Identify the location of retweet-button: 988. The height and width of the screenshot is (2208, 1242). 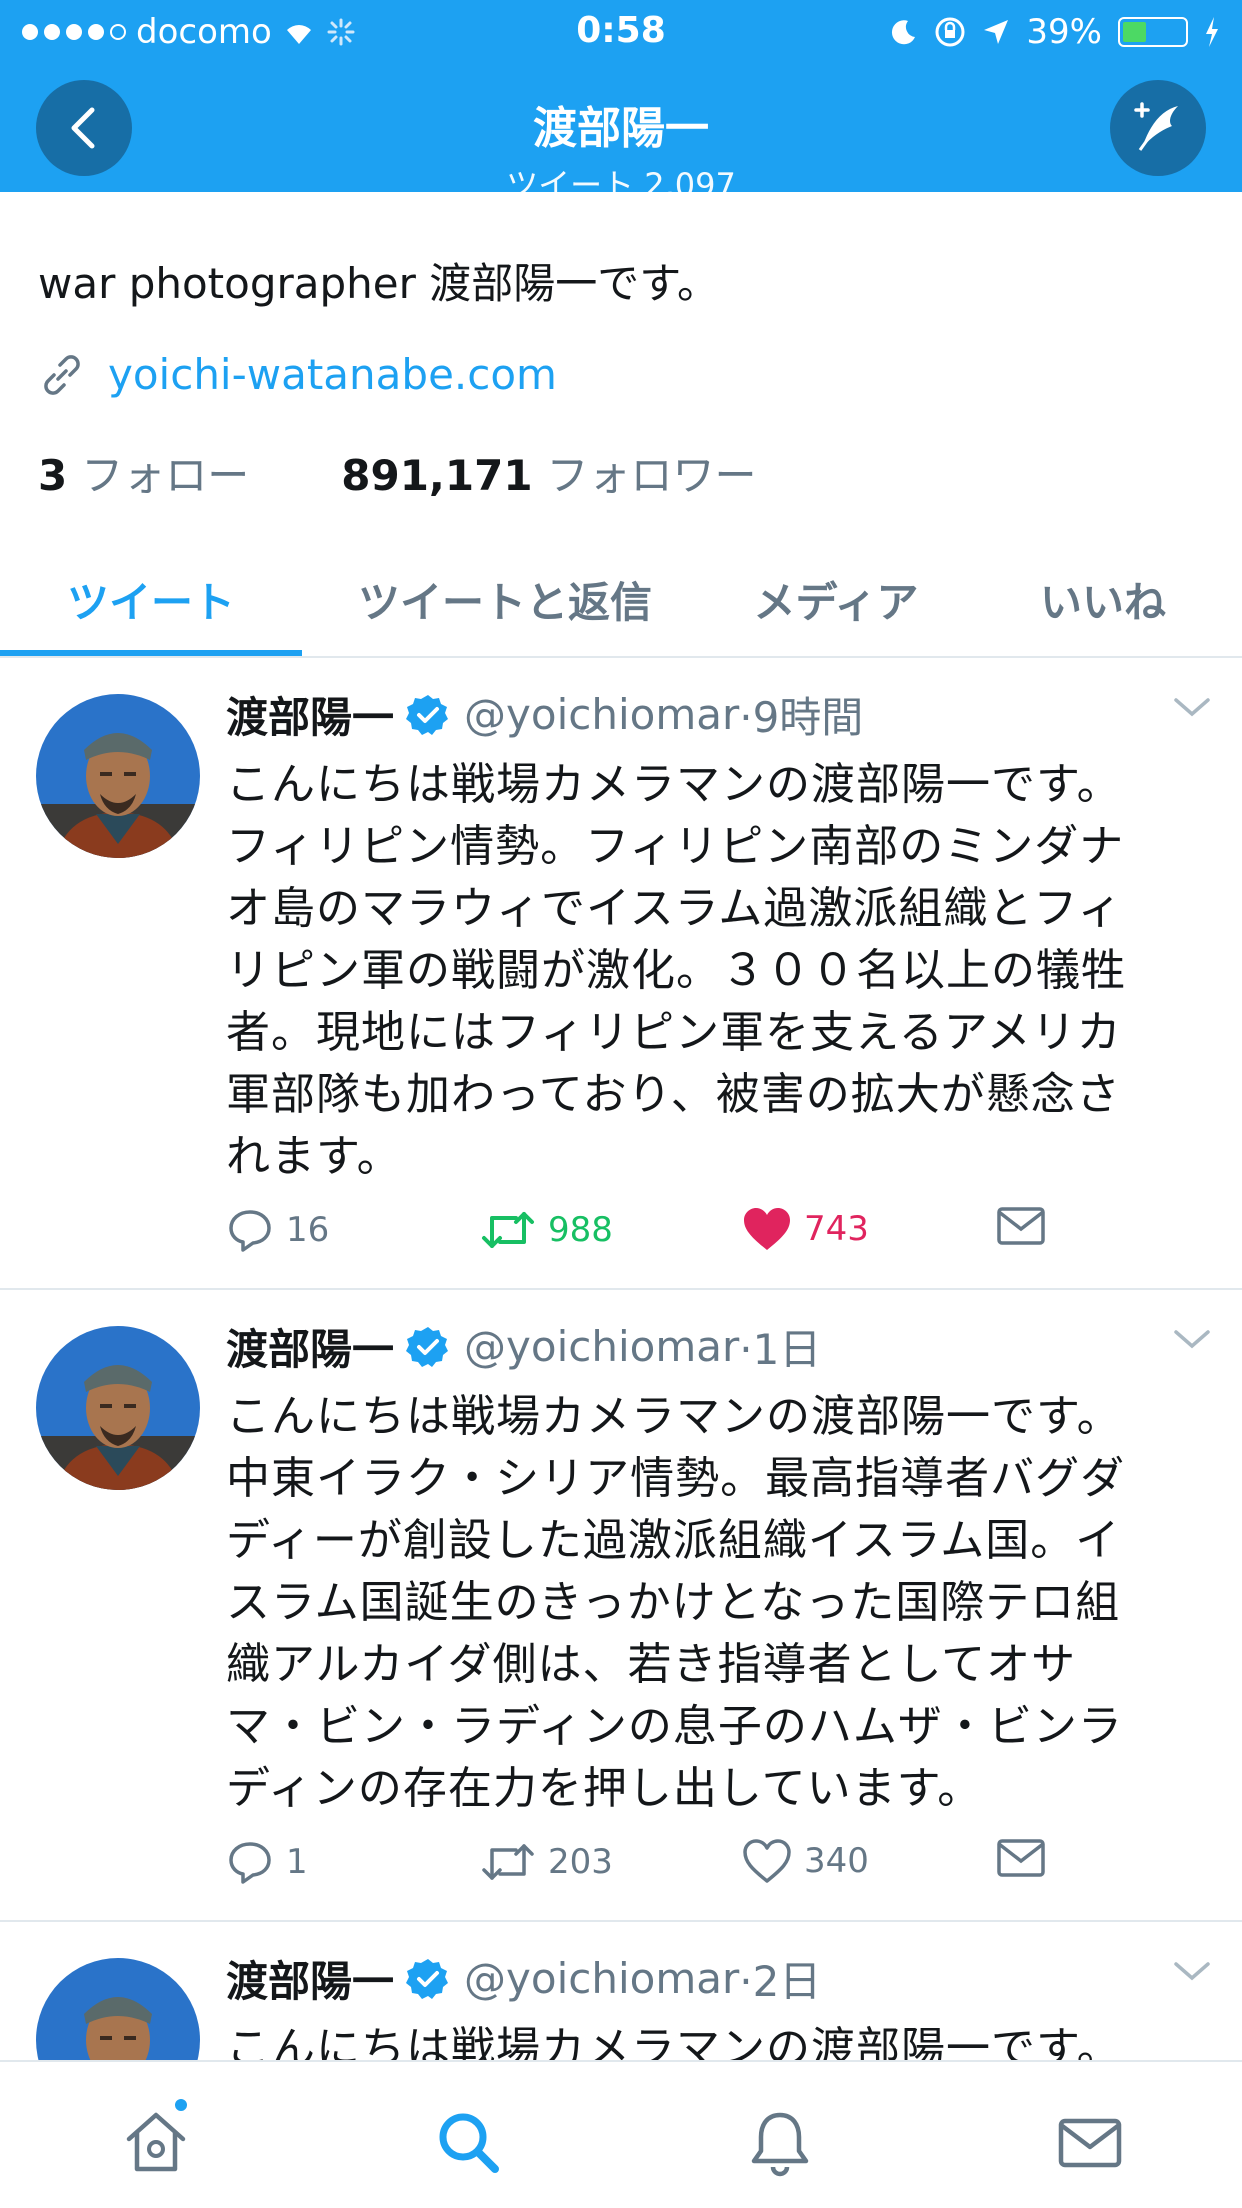
(546, 1230).